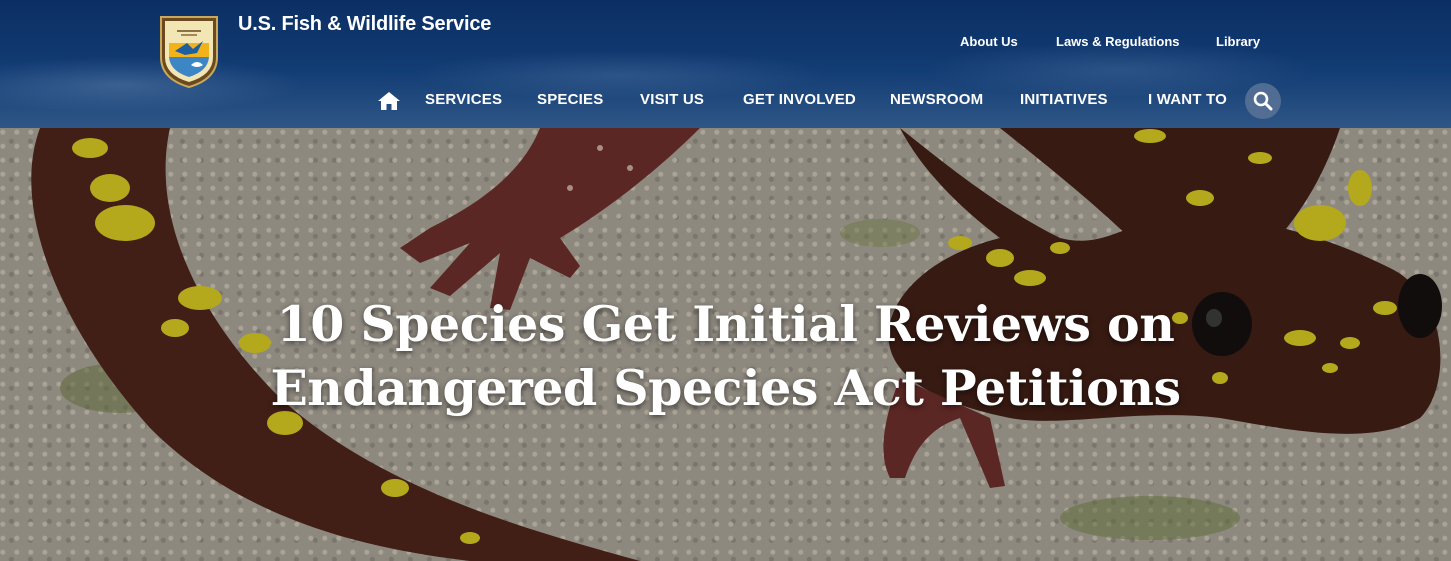  I want to click on nav-home, so click(389, 102).